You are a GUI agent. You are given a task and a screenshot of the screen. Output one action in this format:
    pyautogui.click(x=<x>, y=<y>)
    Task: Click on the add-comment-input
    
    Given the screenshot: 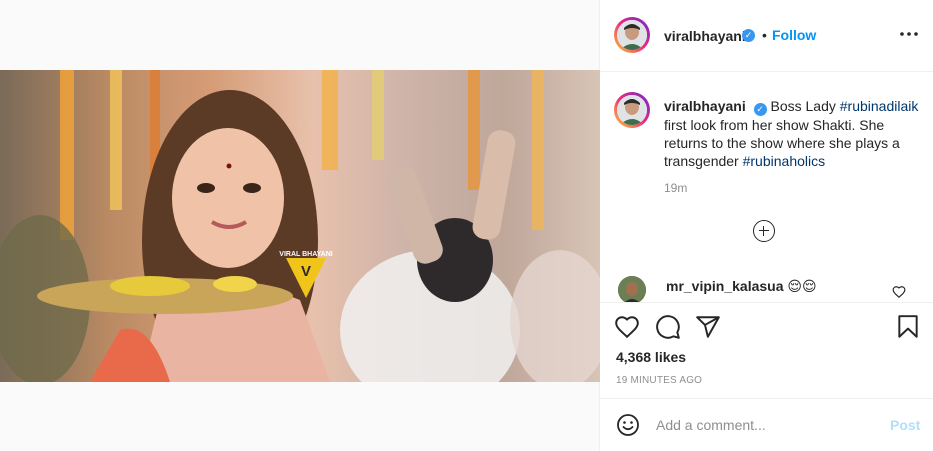 What is the action you would take?
    pyautogui.click(x=766, y=425)
    